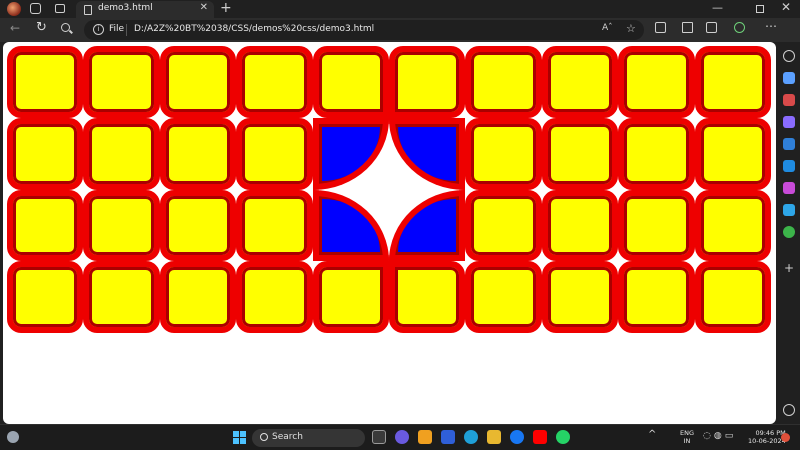 The image size is (800, 450). Describe the element at coordinates (607, 28) in the screenshot. I see `read-aloud-icon: Aˆ` at that location.